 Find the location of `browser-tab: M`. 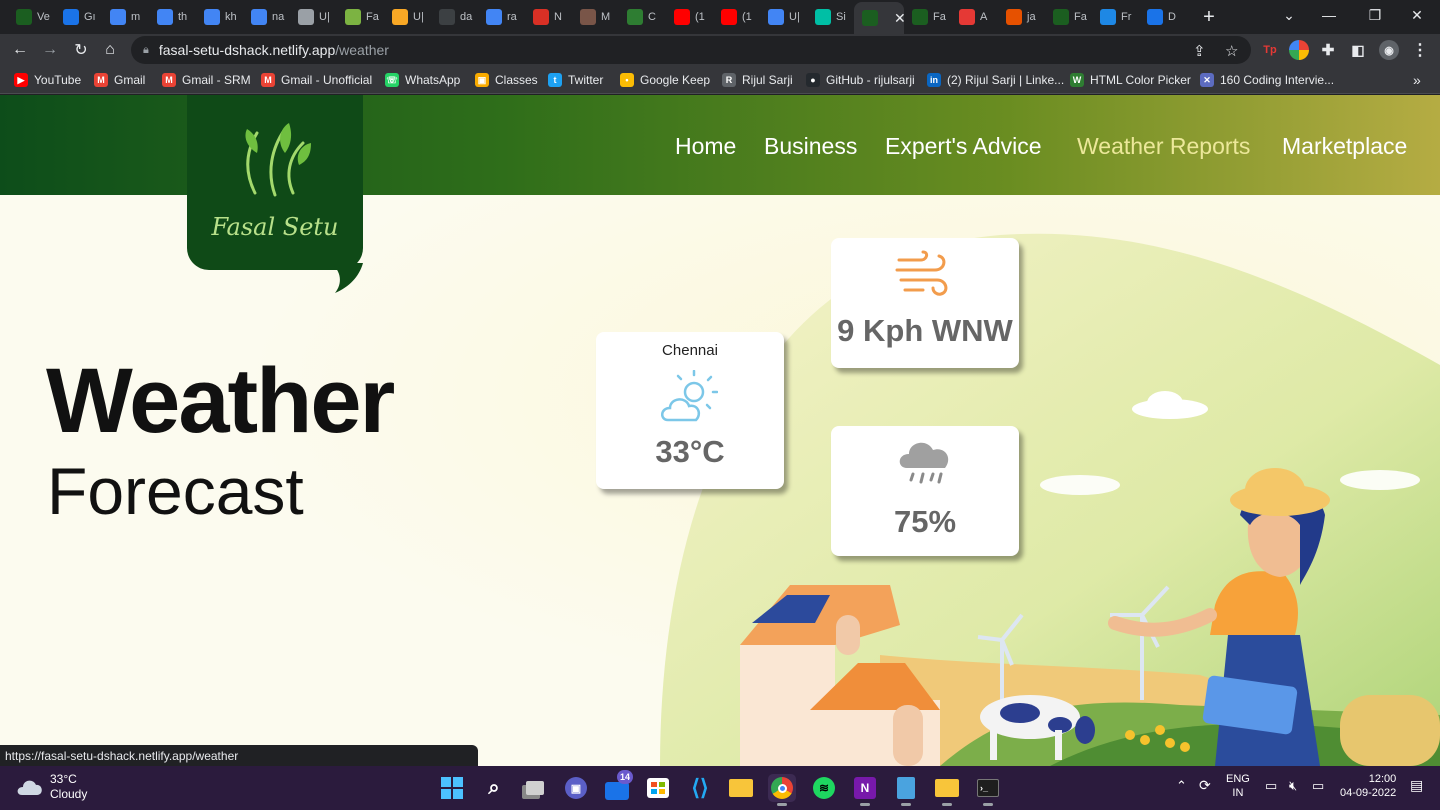

browser-tab: M is located at coordinates (595, 17).